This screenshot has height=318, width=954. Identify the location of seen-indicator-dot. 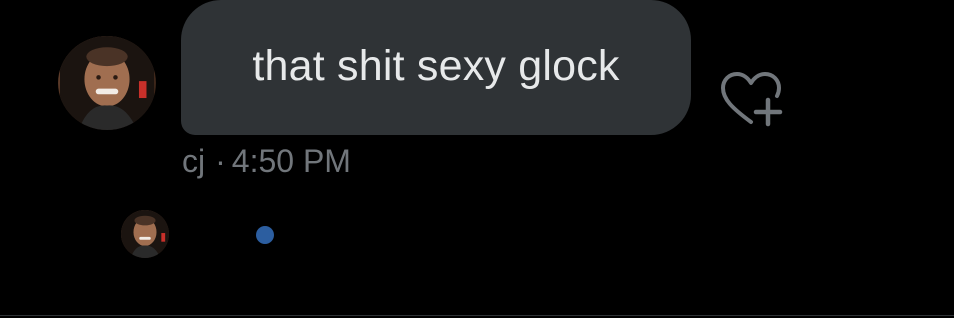
(265, 235).